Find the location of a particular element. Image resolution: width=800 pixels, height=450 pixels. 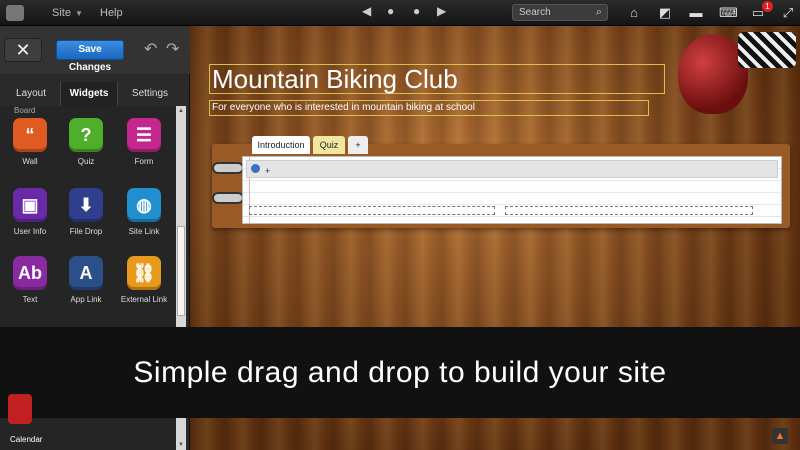

widget-app-link: A App Link is located at coordinates (86, 280).